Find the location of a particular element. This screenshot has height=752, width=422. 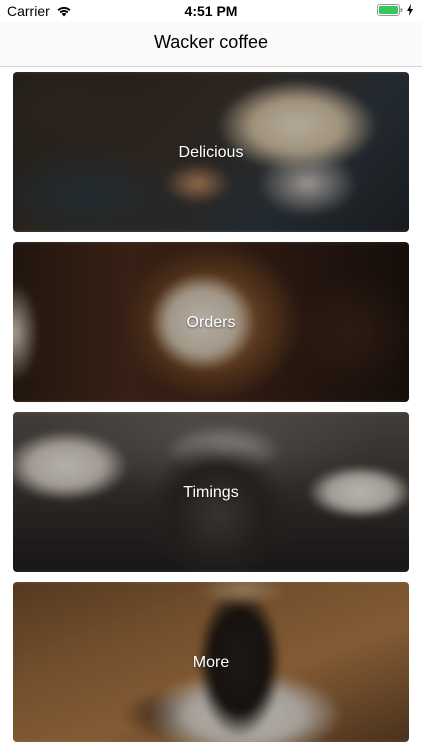

card-label: Timings is located at coordinates (211, 492).